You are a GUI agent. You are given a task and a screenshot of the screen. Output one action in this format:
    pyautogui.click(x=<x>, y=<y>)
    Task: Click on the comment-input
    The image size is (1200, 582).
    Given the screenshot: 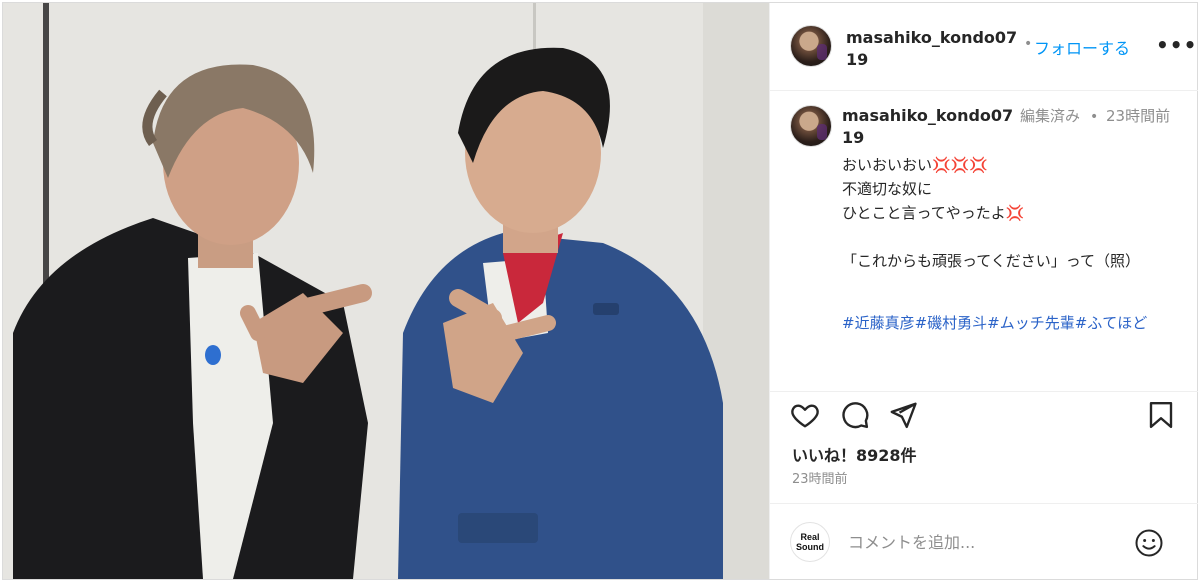 What is the action you would take?
    pyautogui.click(x=983, y=542)
    